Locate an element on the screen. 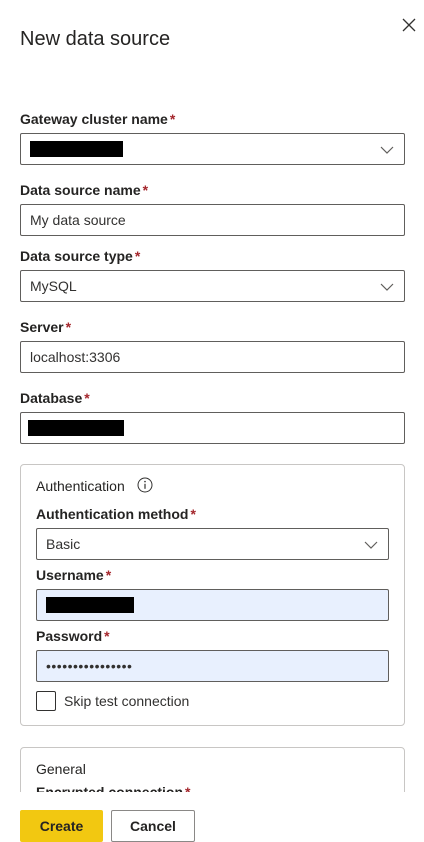  username-label: Username * is located at coordinates (73, 575).